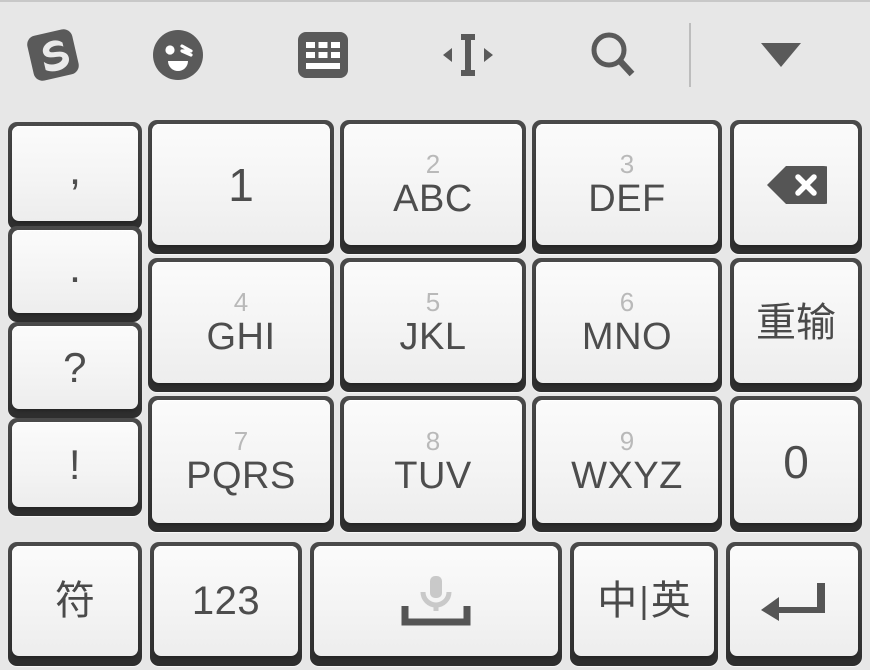 Image resolution: width=870 pixels, height=670 pixels. Describe the element at coordinates (627, 337) in the screenshot. I see `key-letters: MNO` at that location.